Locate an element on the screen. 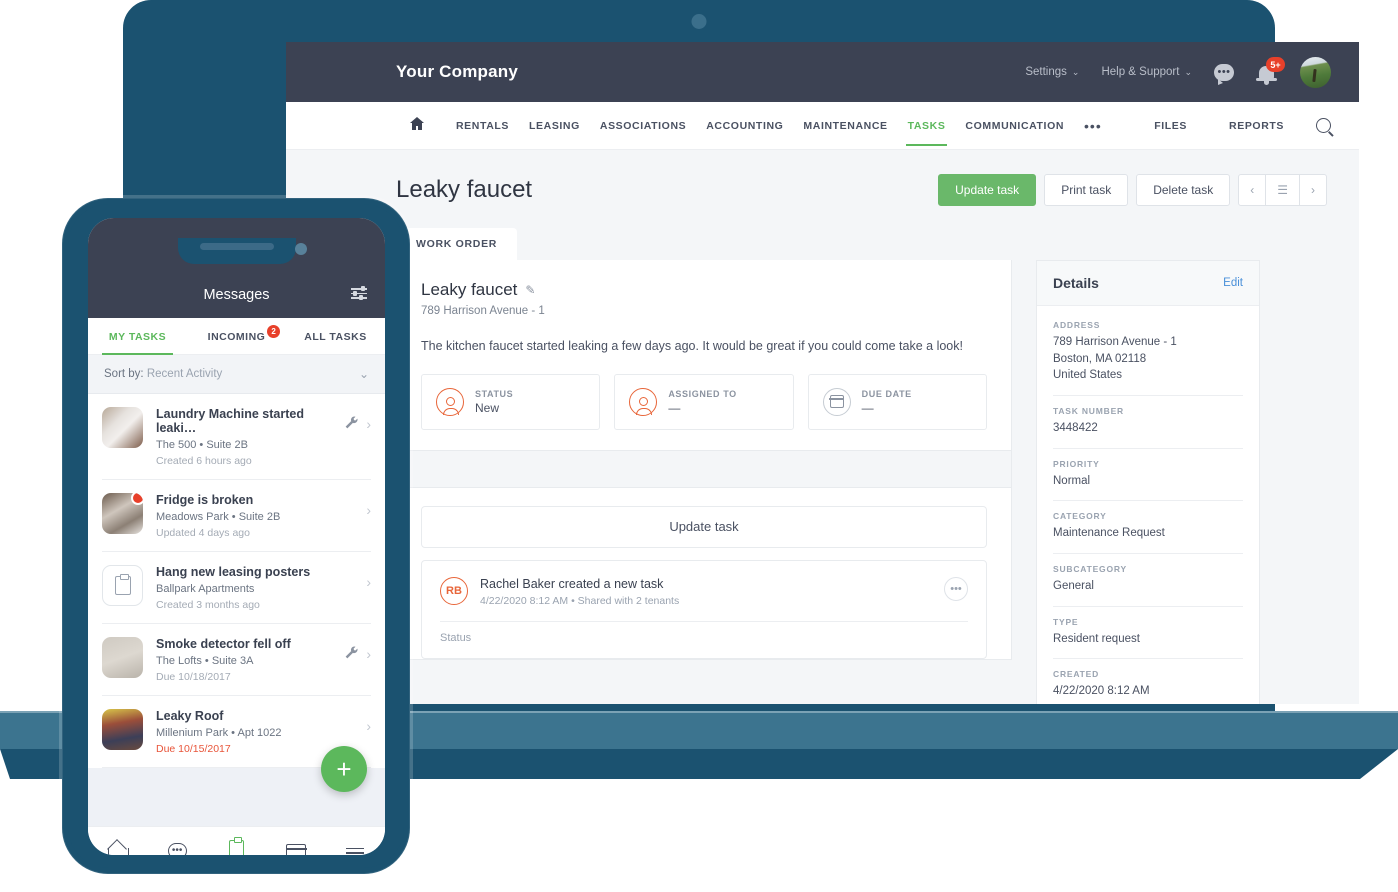 This screenshot has width=1398, height=892. detail-value: General is located at coordinates (1073, 586).